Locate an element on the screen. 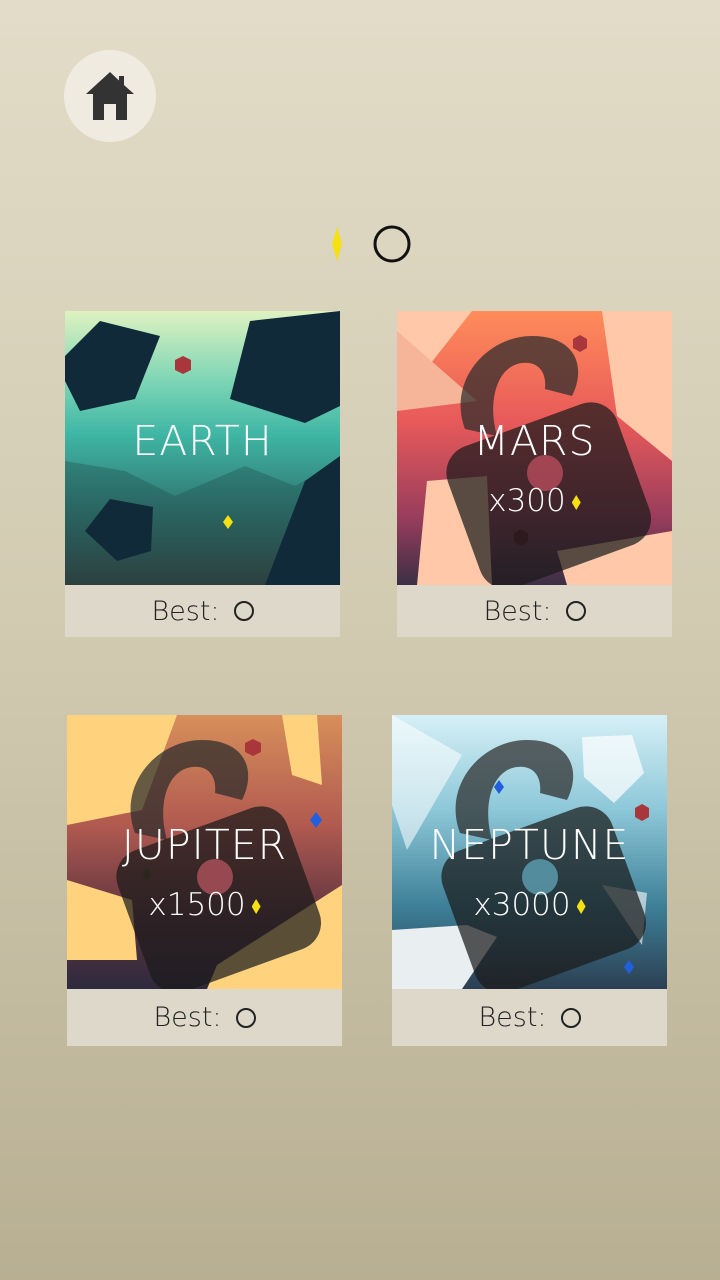 This screenshot has width=720, height=1280. level-name: MARS is located at coordinates (534, 441).